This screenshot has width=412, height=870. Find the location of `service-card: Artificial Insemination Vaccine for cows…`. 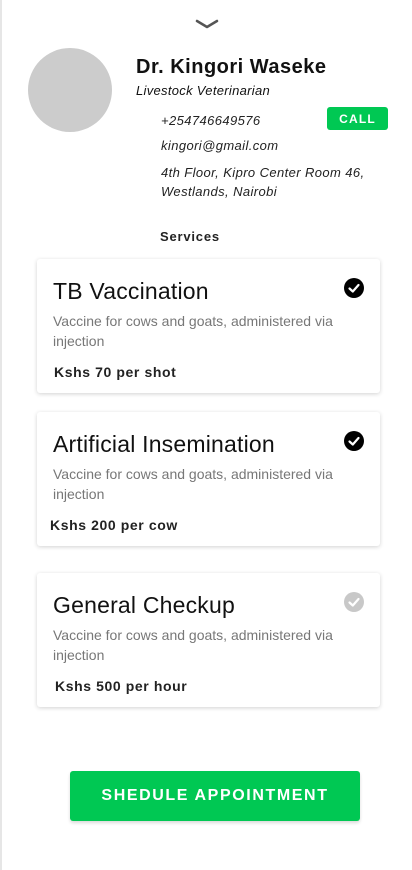

service-card: Artificial Insemination Vaccine for cows… is located at coordinates (208, 479).